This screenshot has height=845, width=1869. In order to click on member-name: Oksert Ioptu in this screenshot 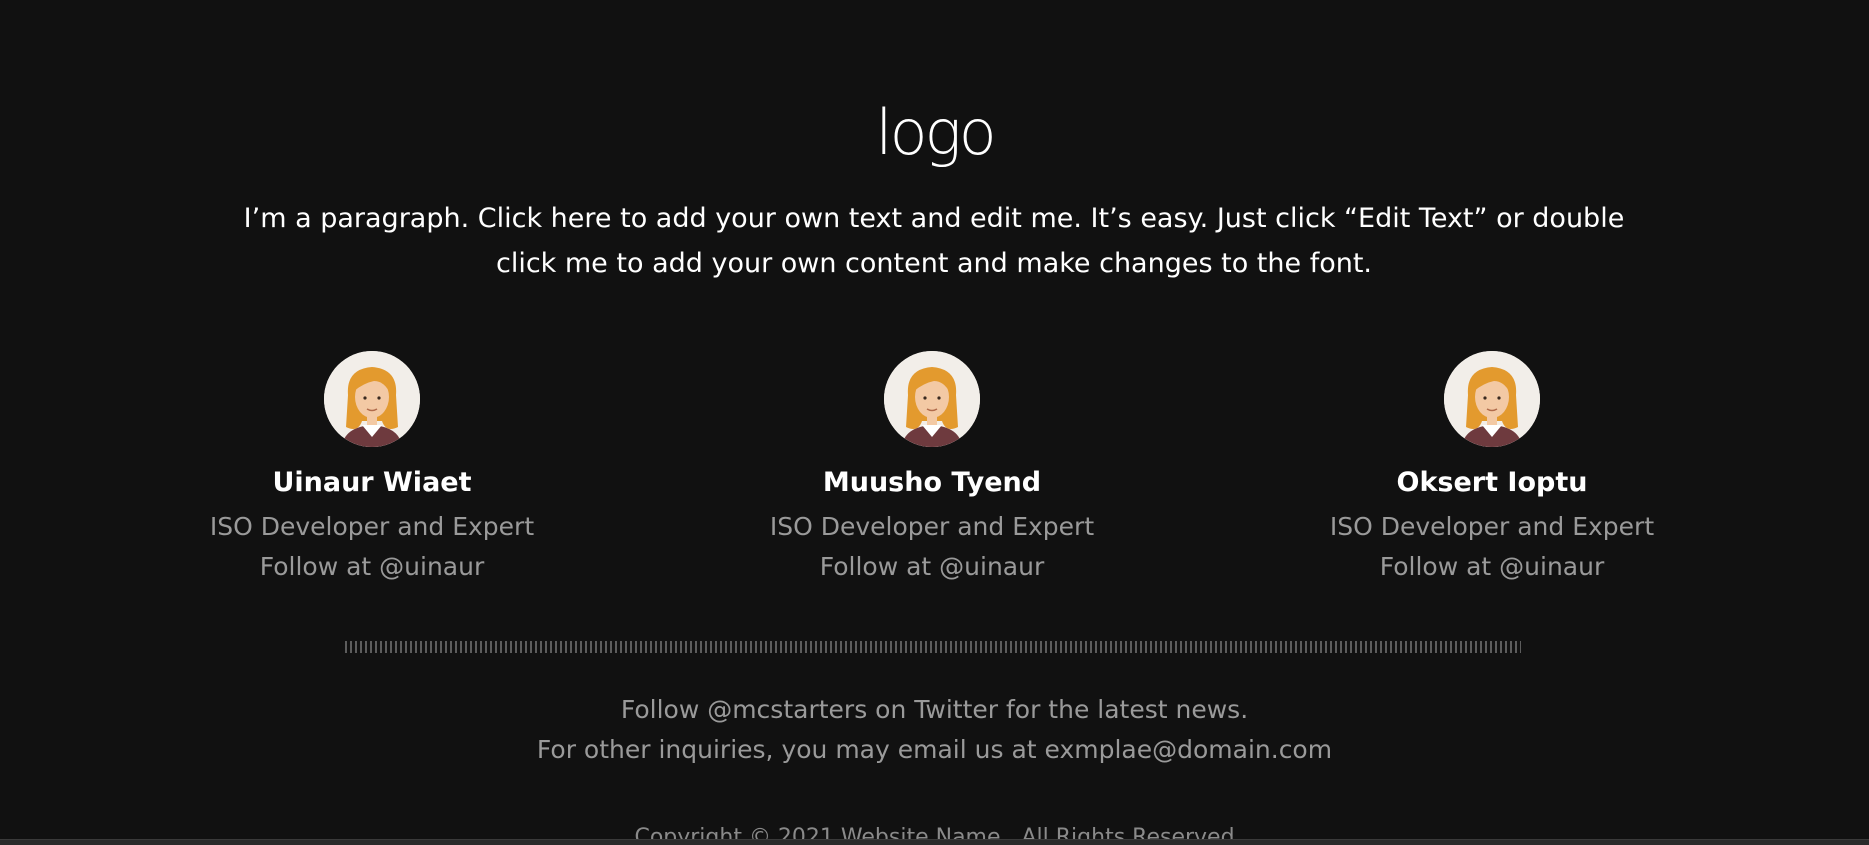, I will do `click(1492, 482)`.